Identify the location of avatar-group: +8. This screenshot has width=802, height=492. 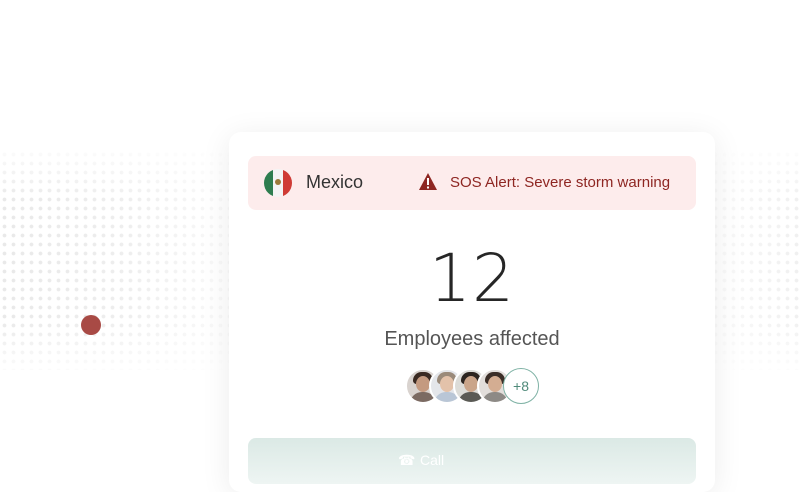
(475, 386).